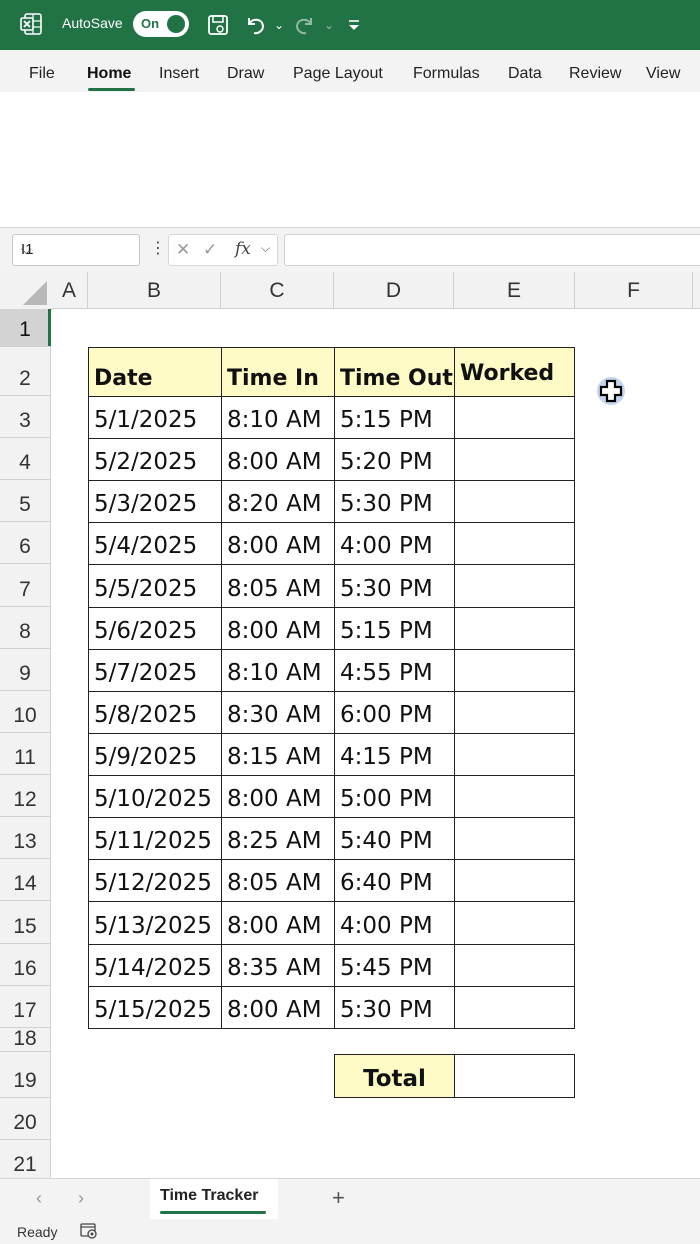 This screenshot has height=1244, width=700. I want to click on row-header-7: 7, so click(25, 585).